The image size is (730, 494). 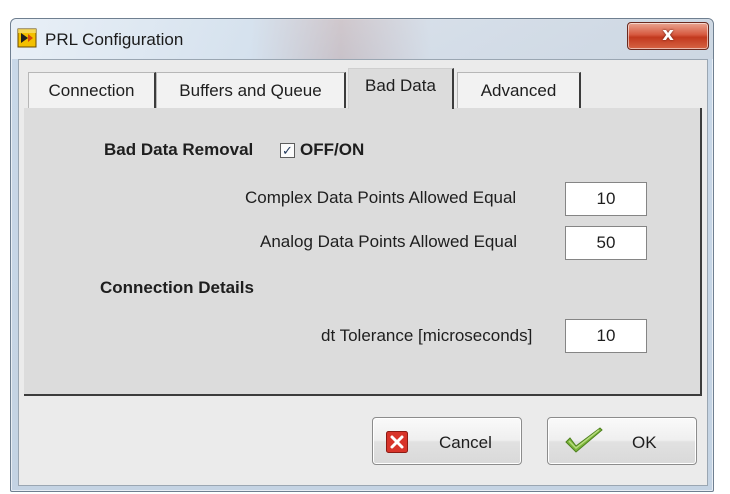 I want to click on red-x-icon, so click(x=397, y=442).